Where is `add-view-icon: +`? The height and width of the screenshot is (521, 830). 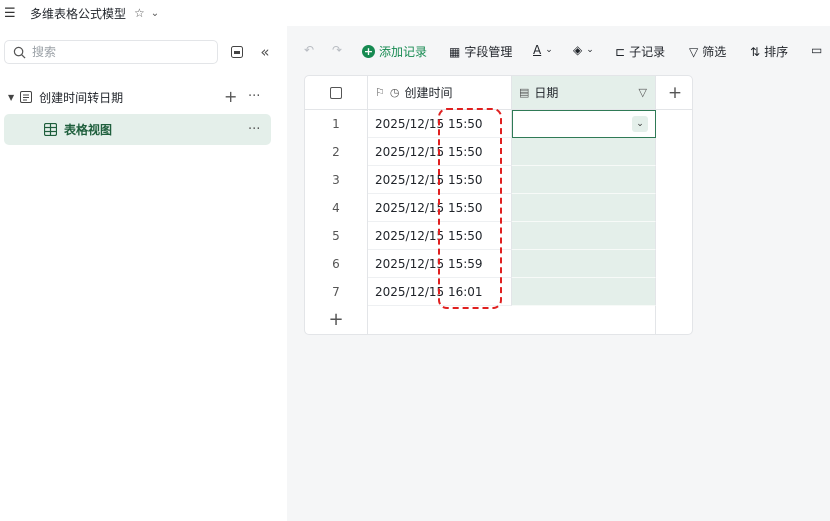 add-view-icon: + is located at coordinates (230, 96).